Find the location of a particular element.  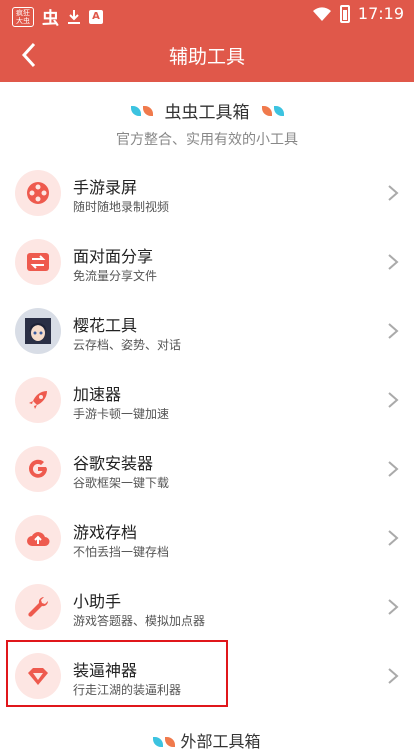

external-toolbox-title: 外部工具箱 is located at coordinates (220, 741).